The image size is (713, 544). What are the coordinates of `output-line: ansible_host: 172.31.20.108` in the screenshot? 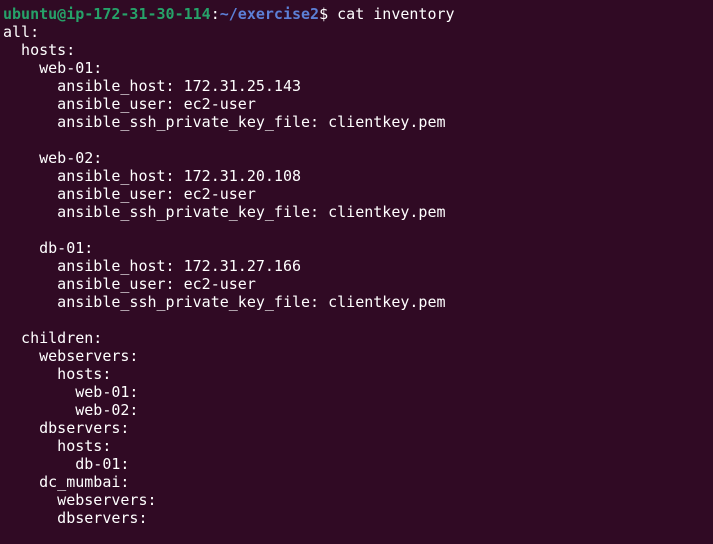 It's located at (152, 176).